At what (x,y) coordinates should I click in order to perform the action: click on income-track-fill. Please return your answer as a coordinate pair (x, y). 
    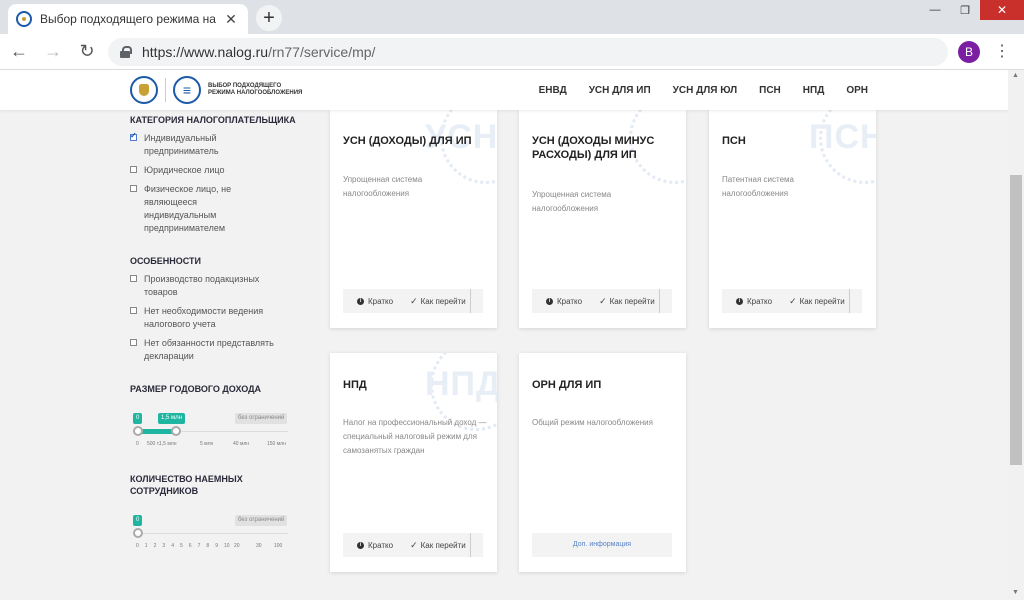
    Looking at the image, I should click on (157, 431).